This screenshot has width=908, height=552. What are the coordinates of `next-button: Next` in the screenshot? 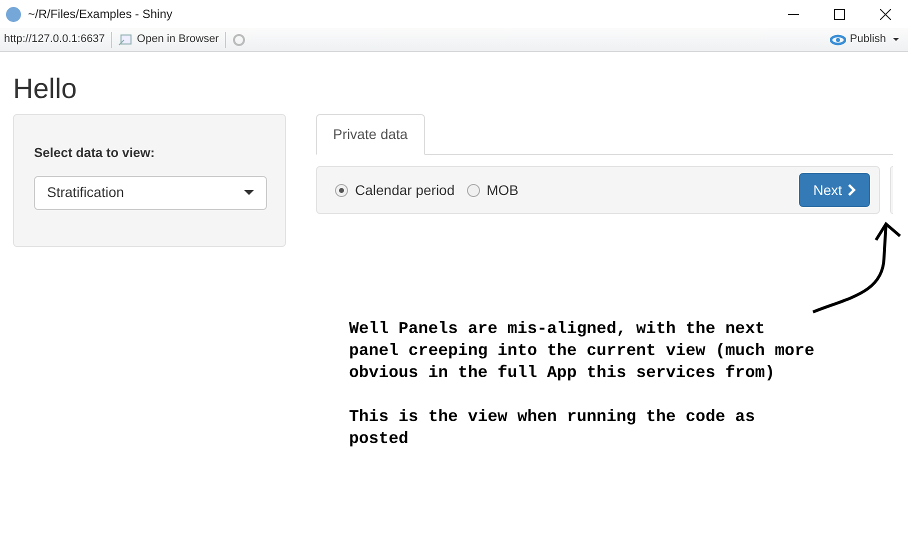 It's located at (834, 190).